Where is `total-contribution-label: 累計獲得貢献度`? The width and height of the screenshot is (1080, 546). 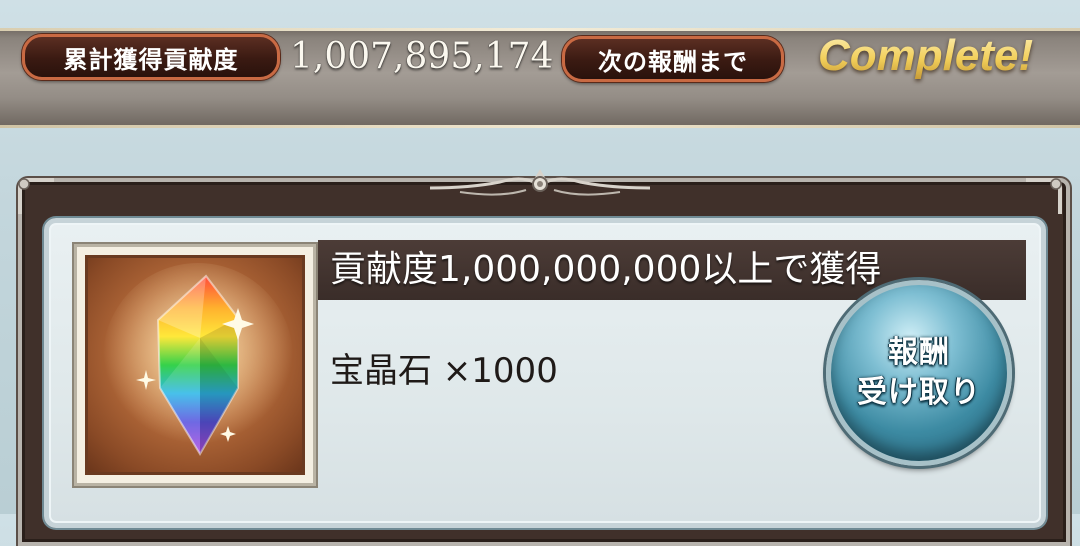 total-contribution-label: 累計獲得貢献度 is located at coordinates (151, 57).